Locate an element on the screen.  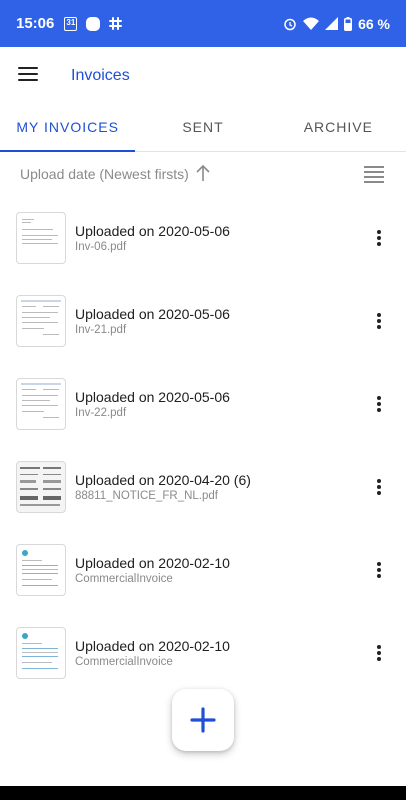
tab-sent: SENT is located at coordinates (202, 128).